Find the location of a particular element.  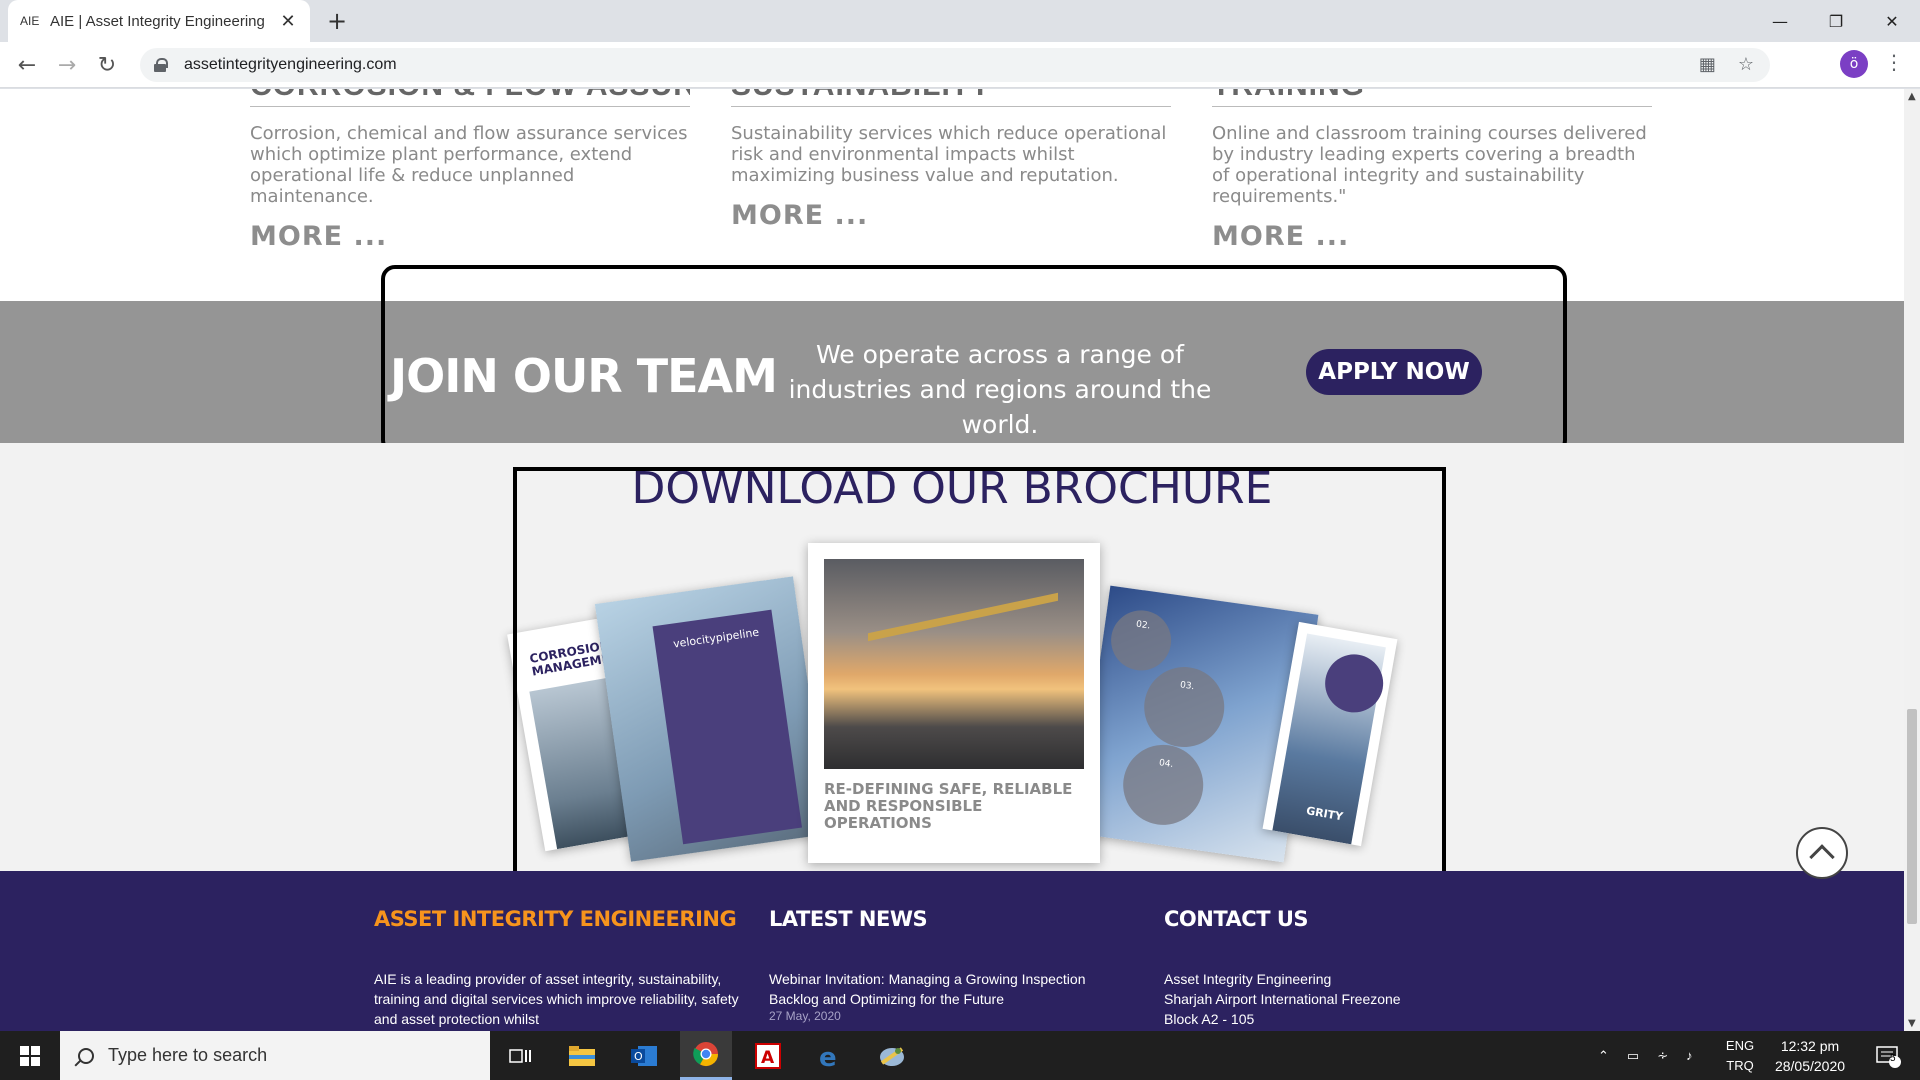

translate-icon: ▦ is located at coordinates (1707, 64).